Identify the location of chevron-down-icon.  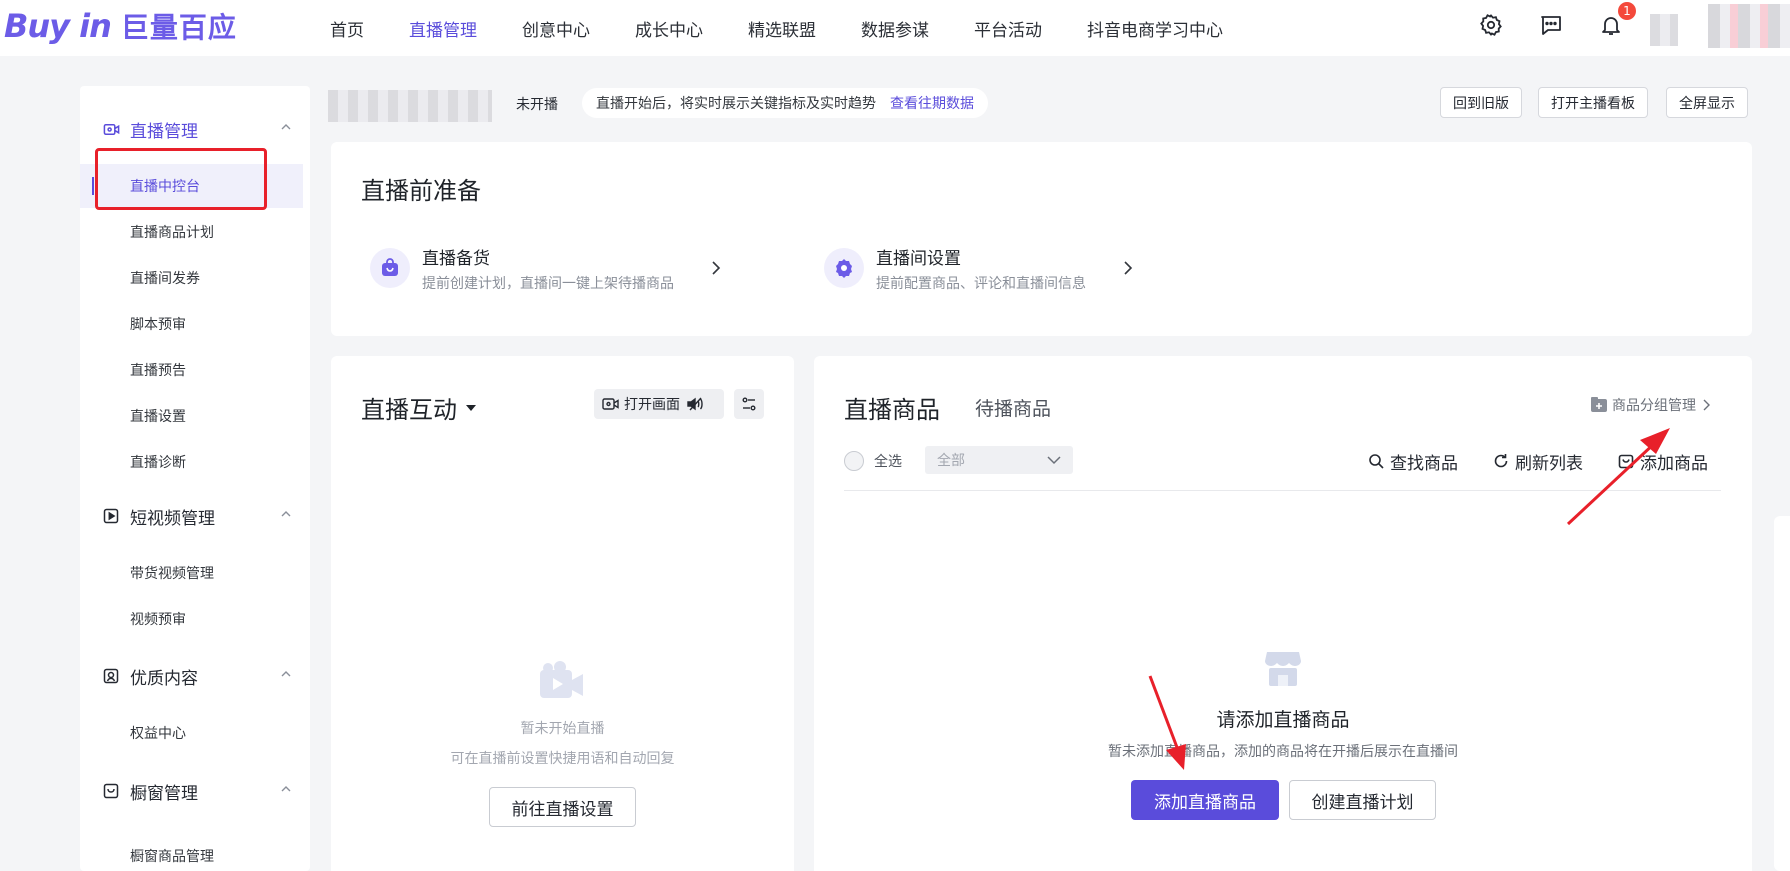
(1054, 460).